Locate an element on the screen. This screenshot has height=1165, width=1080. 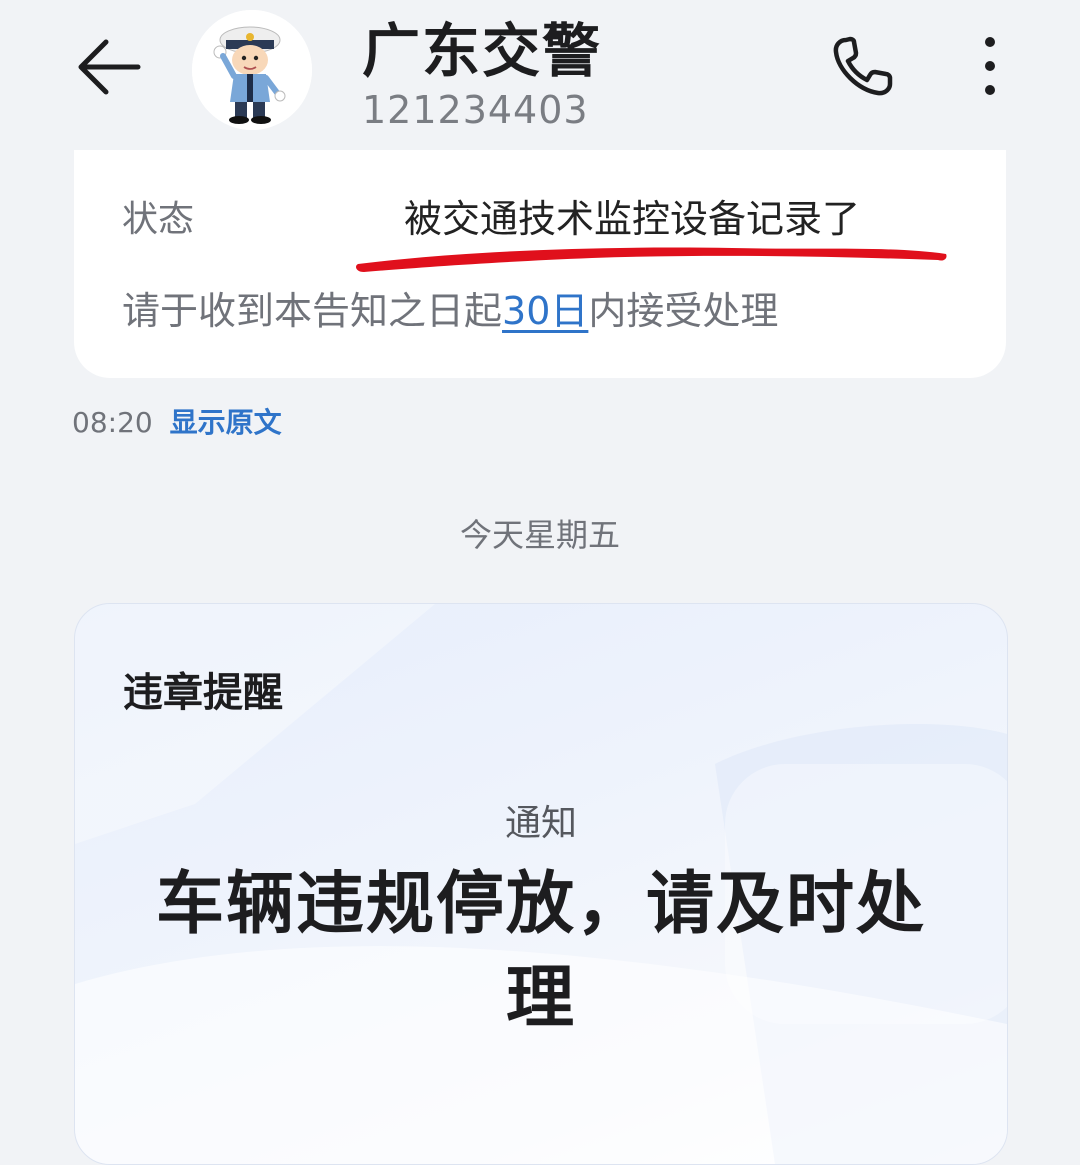
more-vertical-icon is located at coordinates (990, 66).